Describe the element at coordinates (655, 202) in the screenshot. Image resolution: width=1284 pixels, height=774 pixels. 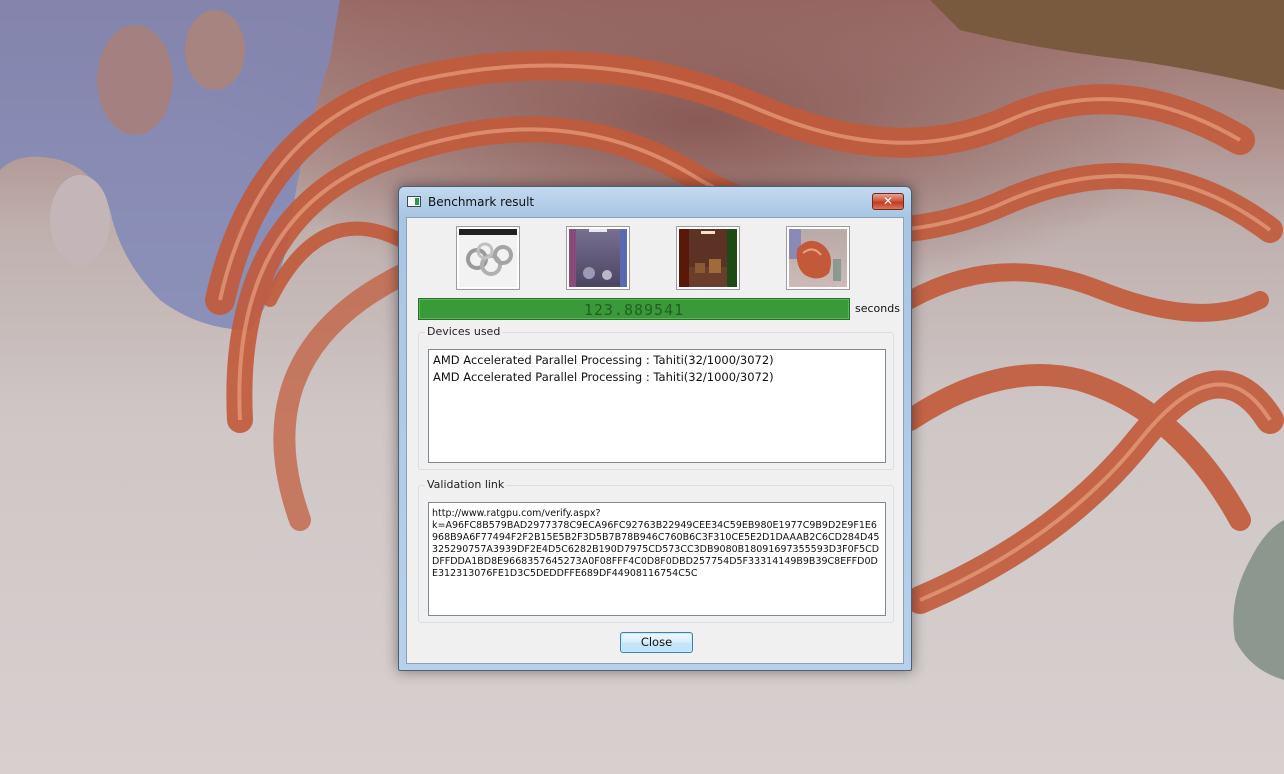
I see `title-bar: Benchmark result ✕` at that location.